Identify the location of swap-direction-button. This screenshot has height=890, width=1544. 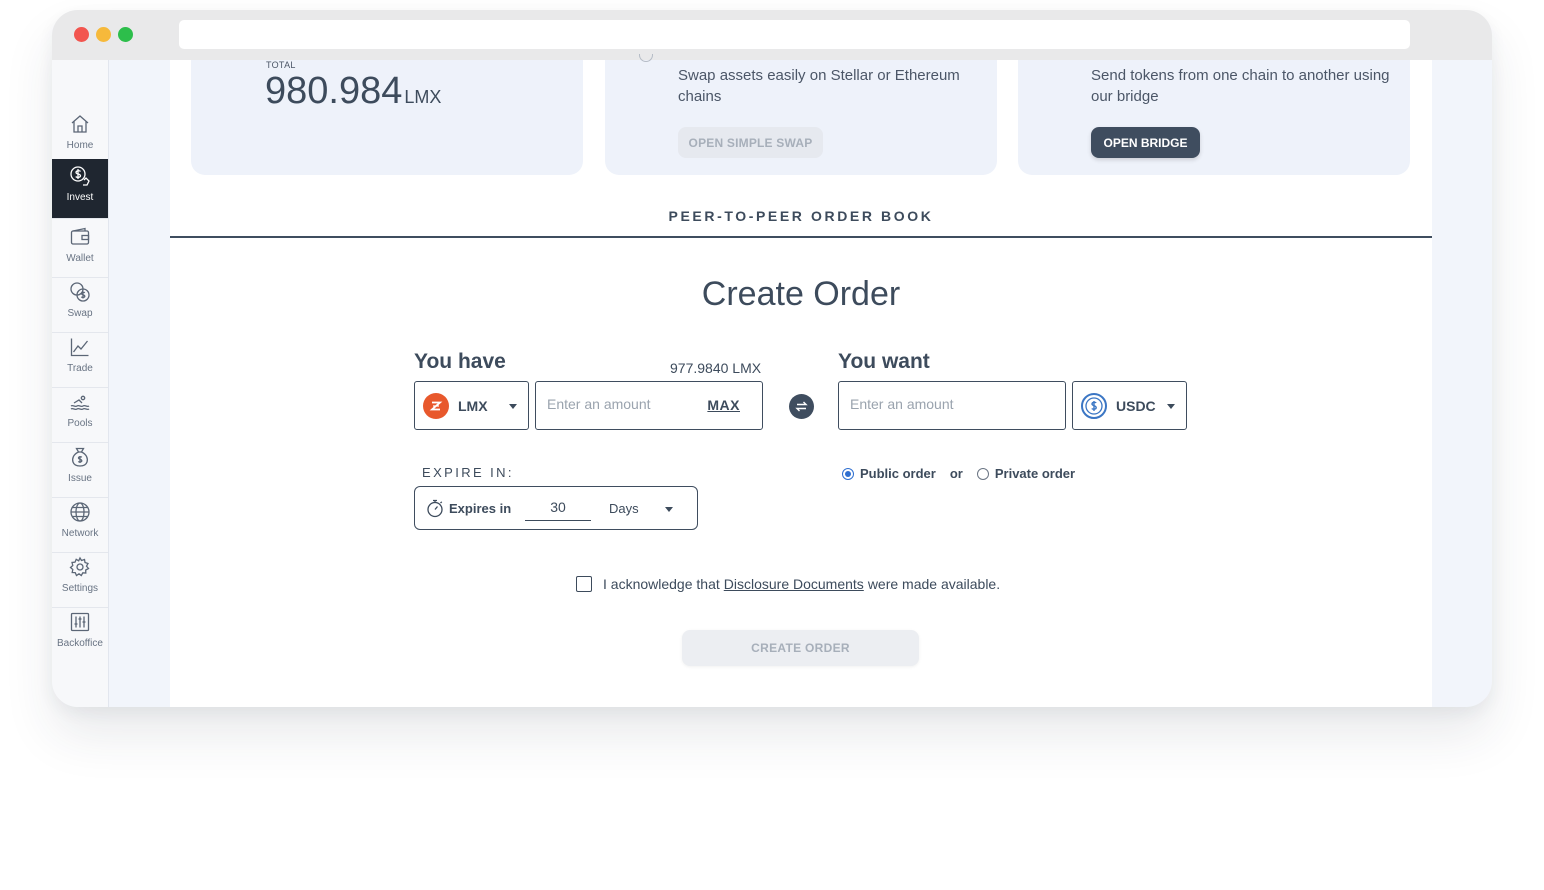
(801, 406).